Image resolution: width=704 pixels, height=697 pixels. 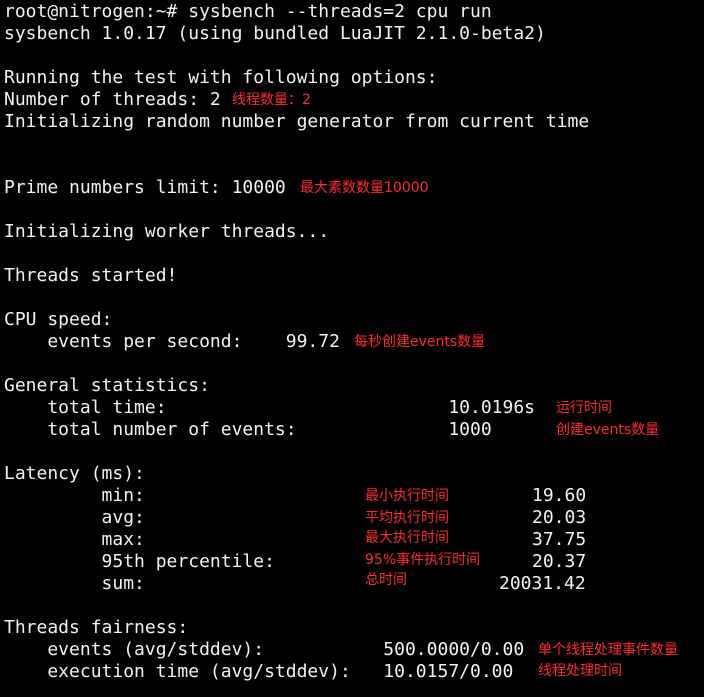 I want to click on output-line: avg:, so click(x=74, y=517).